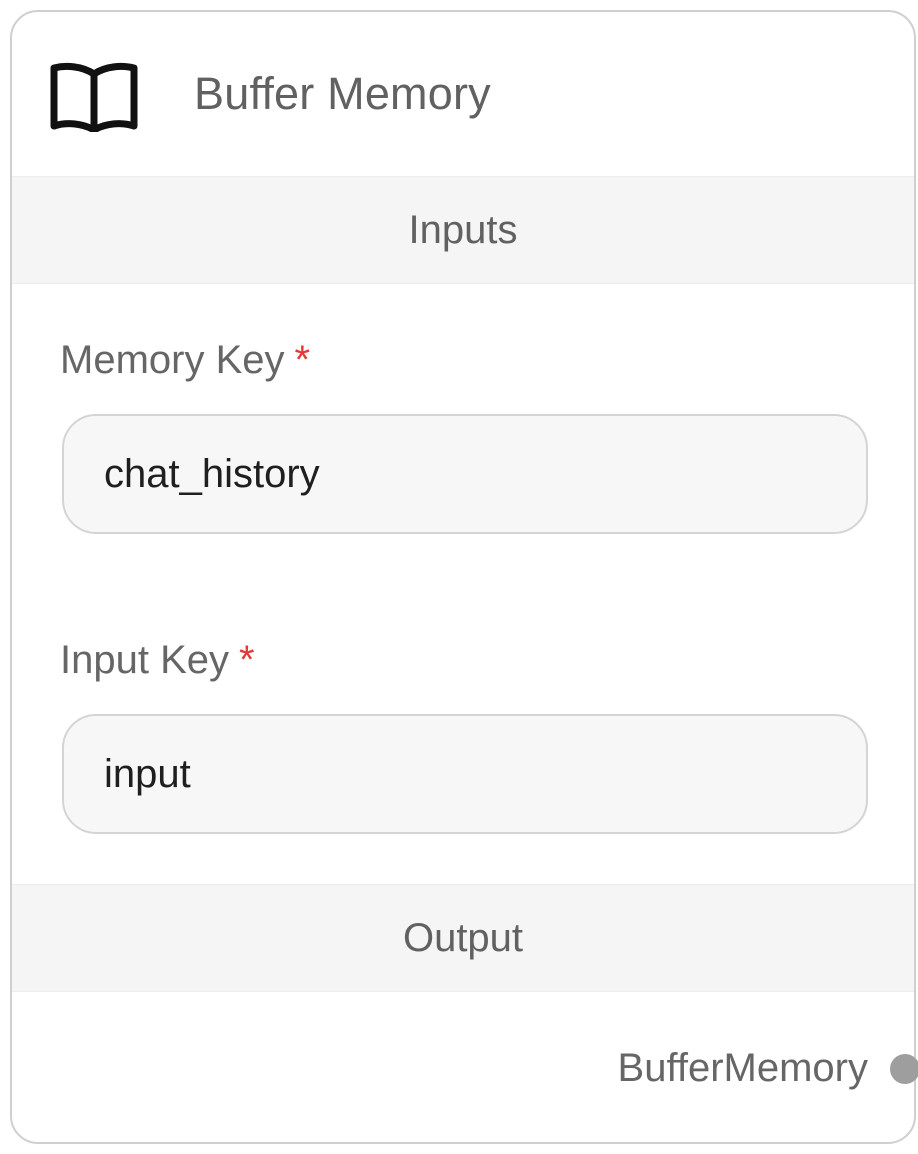 This screenshot has width=918, height=1154. I want to click on inputs-section-header: Inputs, so click(463, 230).